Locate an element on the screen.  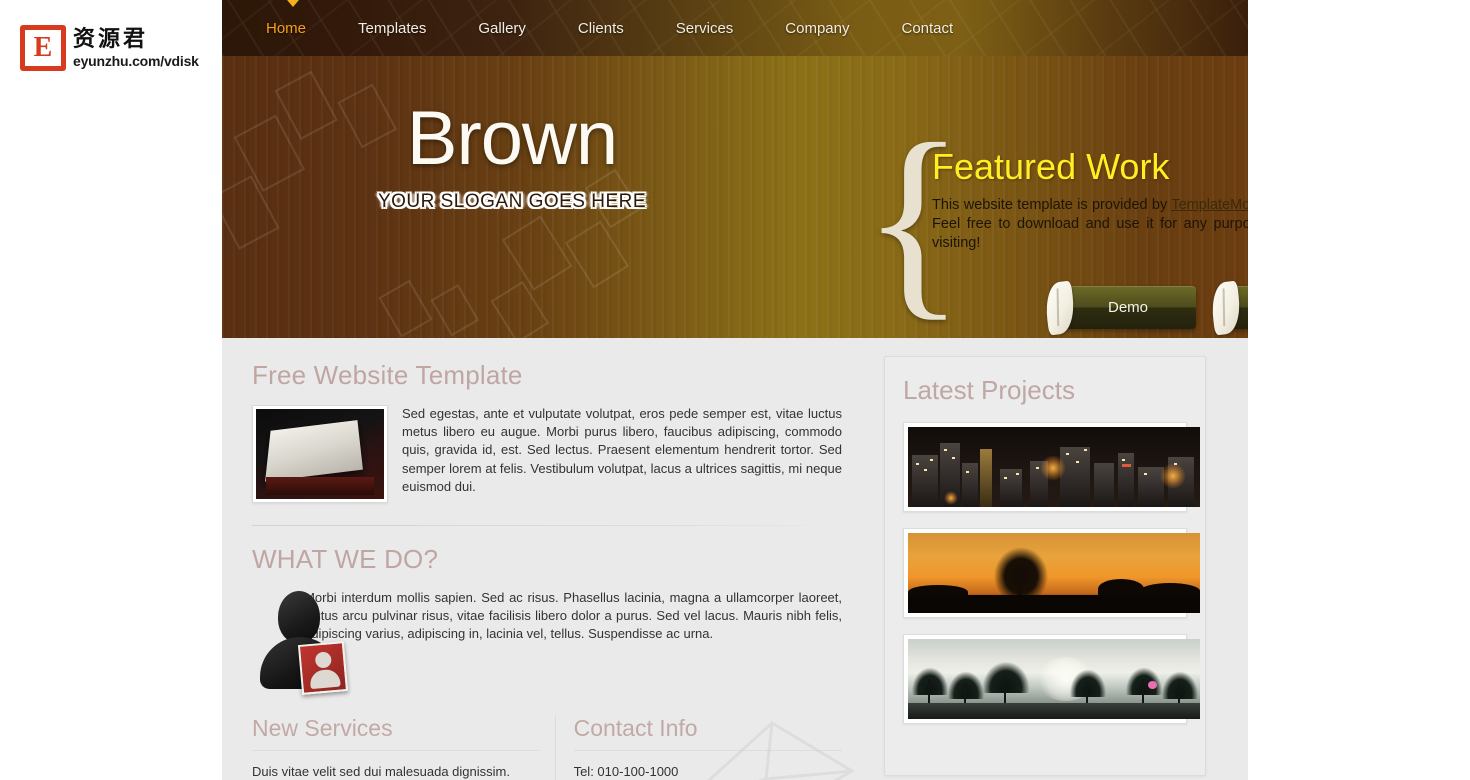
id-card-shape is located at coordinates (323, 668).